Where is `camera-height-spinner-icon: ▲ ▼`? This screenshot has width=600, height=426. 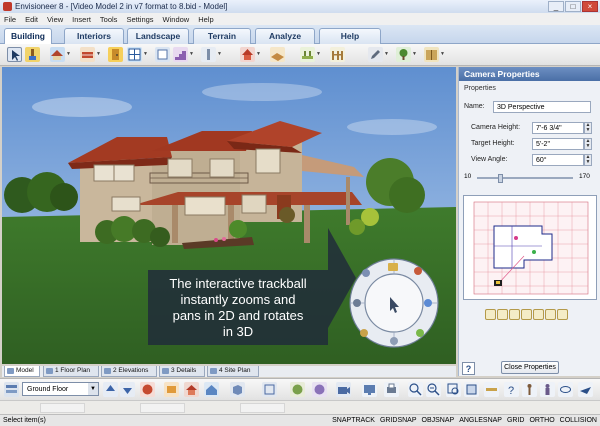 camera-height-spinner-icon: ▲ ▼ is located at coordinates (588, 128).